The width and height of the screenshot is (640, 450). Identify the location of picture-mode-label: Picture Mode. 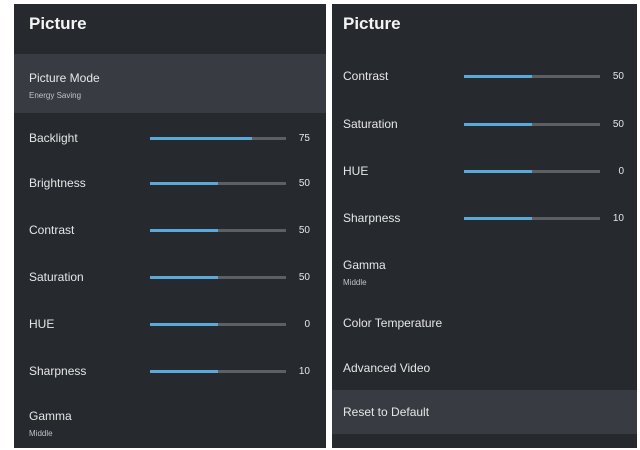
(64, 78).